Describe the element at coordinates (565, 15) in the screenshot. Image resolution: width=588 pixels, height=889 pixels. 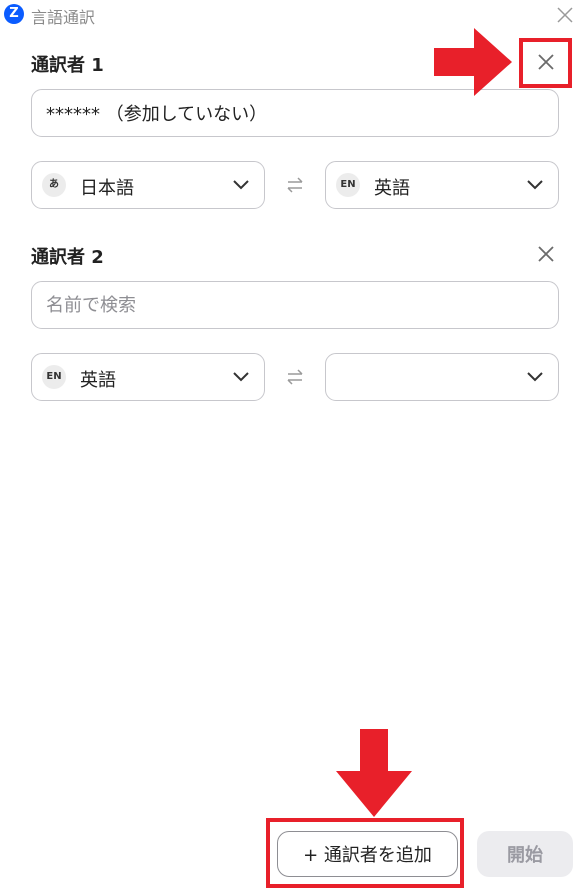
I see `window-close-icon` at that location.